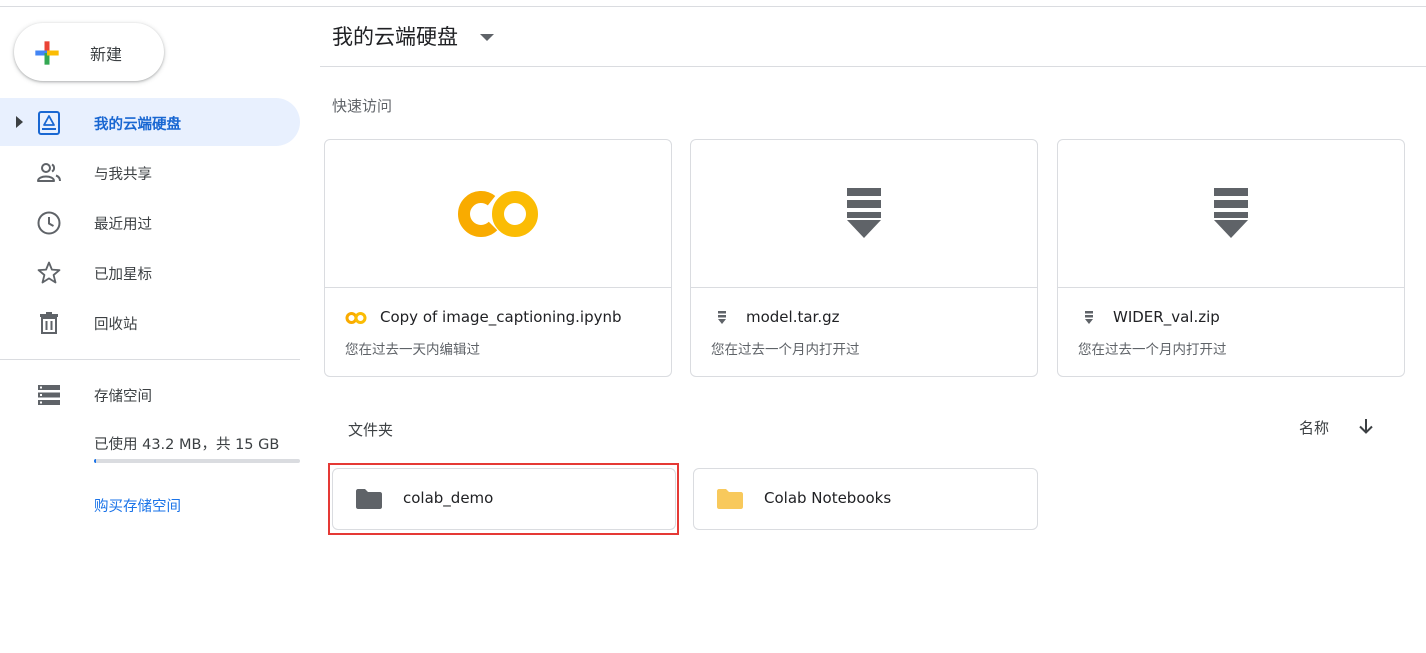 The image size is (1426, 653). Describe the element at coordinates (123, 175) in the screenshot. I see `sidebar-item-label: 与我共享` at that location.